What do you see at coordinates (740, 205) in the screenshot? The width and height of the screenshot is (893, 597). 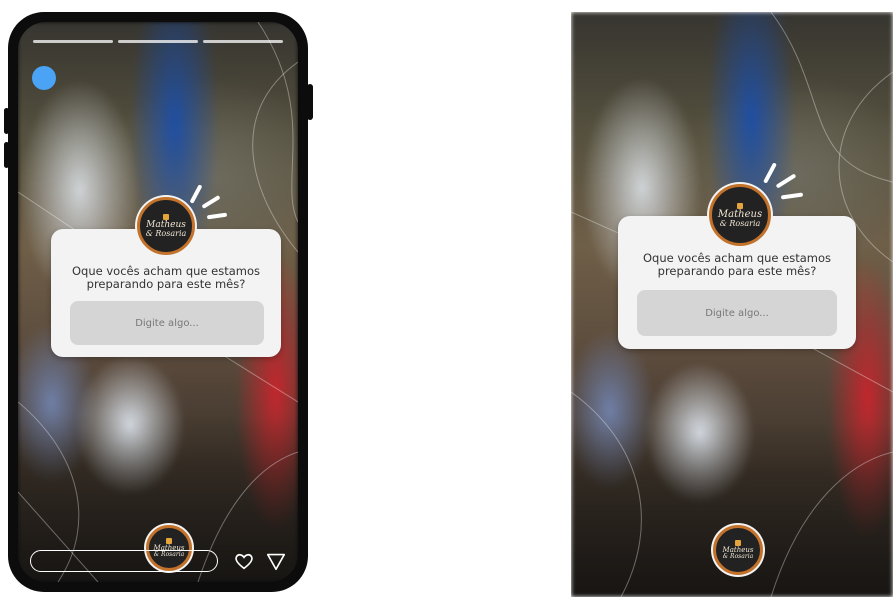 I see `beer-mug-icon` at bounding box center [740, 205].